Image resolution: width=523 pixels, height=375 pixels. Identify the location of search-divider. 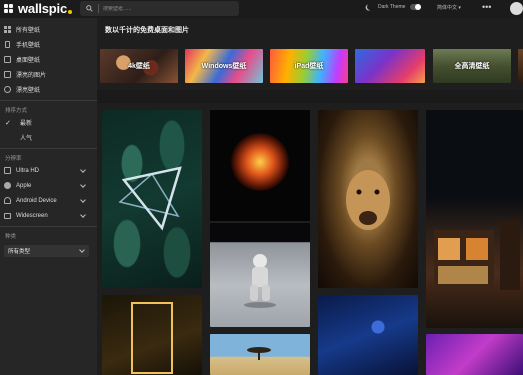
(98, 8).